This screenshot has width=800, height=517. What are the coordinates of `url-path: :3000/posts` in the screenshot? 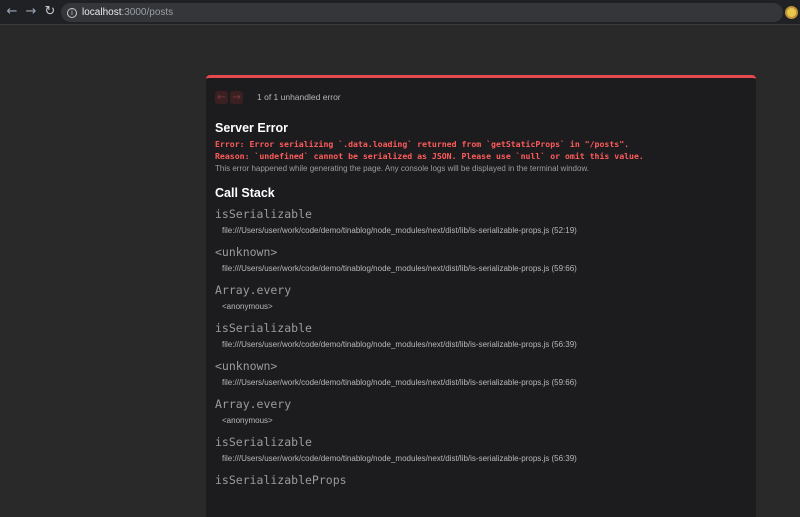 It's located at (147, 12).